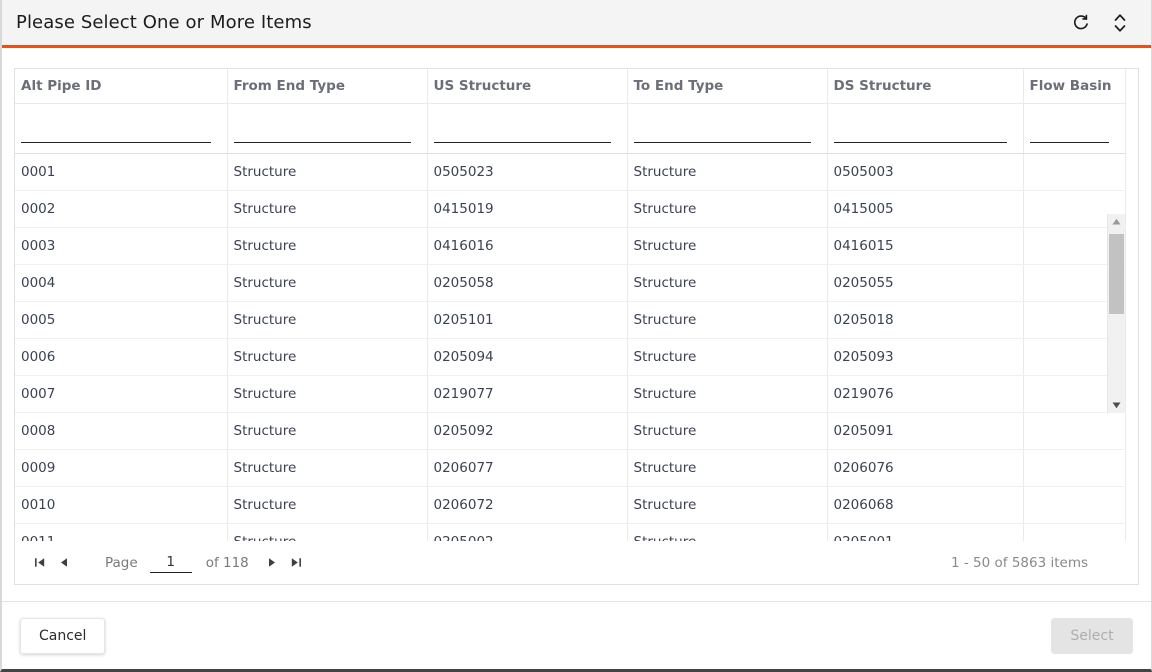 The height and width of the screenshot is (672, 1152). What do you see at coordinates (121, 562) in the screenshot?
I see `page-label: Page` at bounding box center [121, 562].